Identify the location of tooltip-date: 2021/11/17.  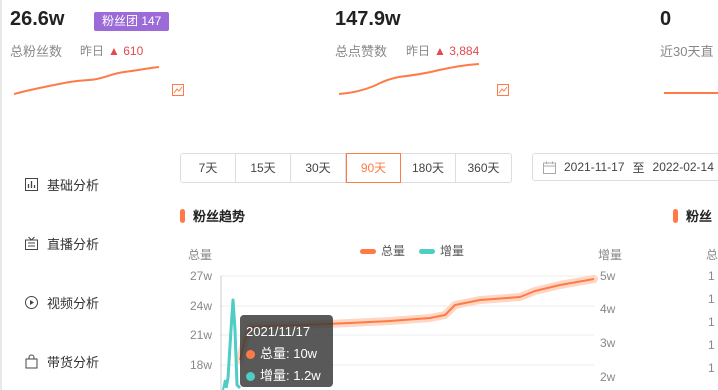
(278, 331).